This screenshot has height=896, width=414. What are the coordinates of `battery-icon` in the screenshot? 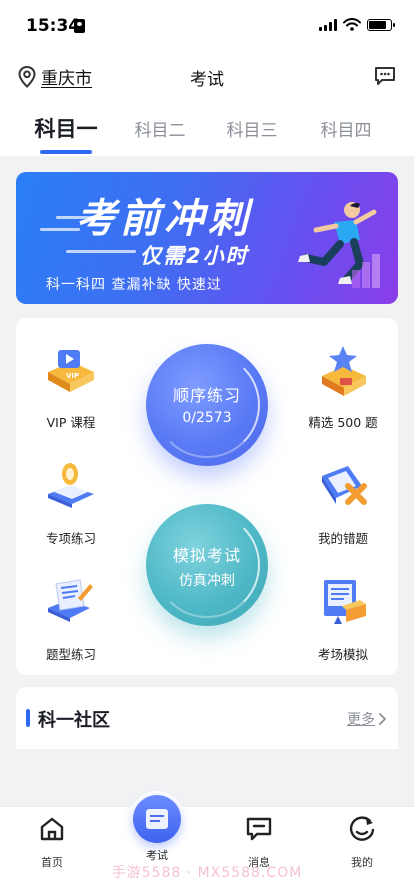 It's located at (381, 24).